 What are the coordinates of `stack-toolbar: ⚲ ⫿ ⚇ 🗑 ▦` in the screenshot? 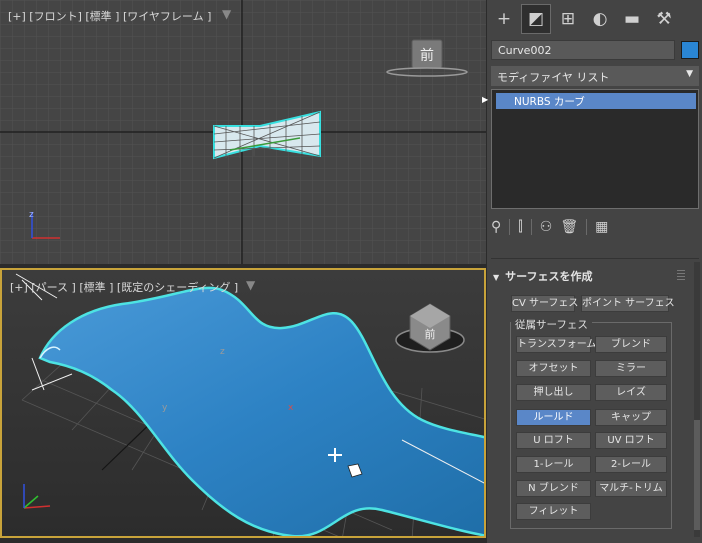 It's located at (595, 227).